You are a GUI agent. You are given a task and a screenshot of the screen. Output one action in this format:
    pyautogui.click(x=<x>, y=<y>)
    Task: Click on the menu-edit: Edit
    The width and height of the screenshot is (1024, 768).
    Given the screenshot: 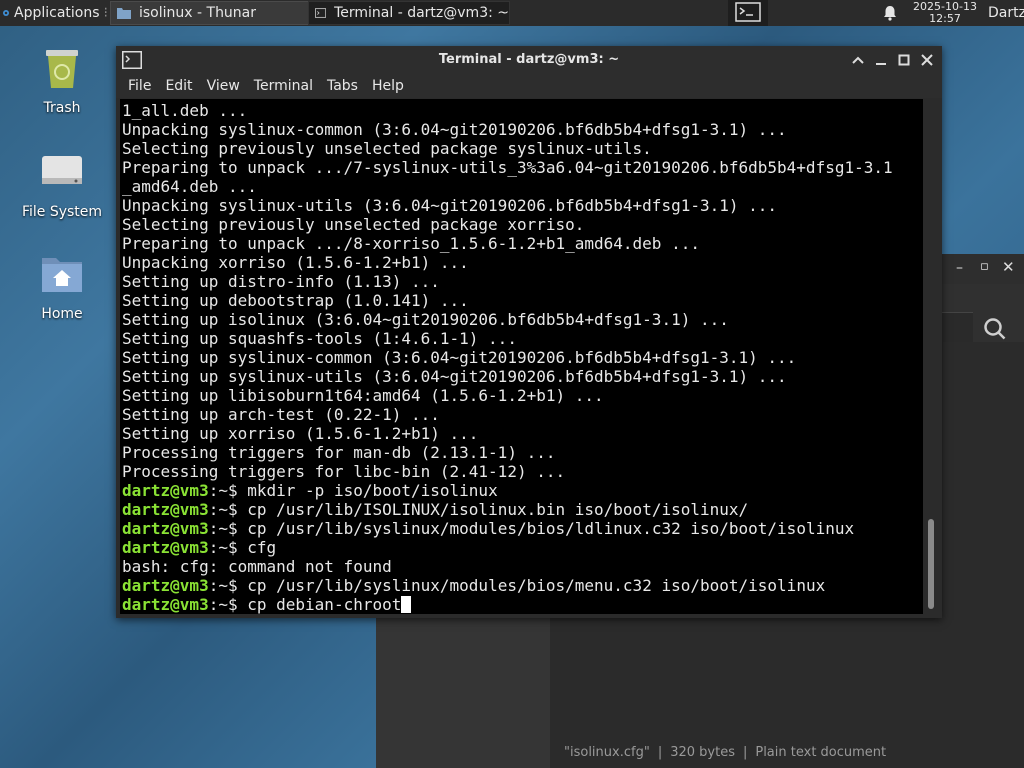 What is the action you would take?
    pyautogui.click(x=178, y=86)
    